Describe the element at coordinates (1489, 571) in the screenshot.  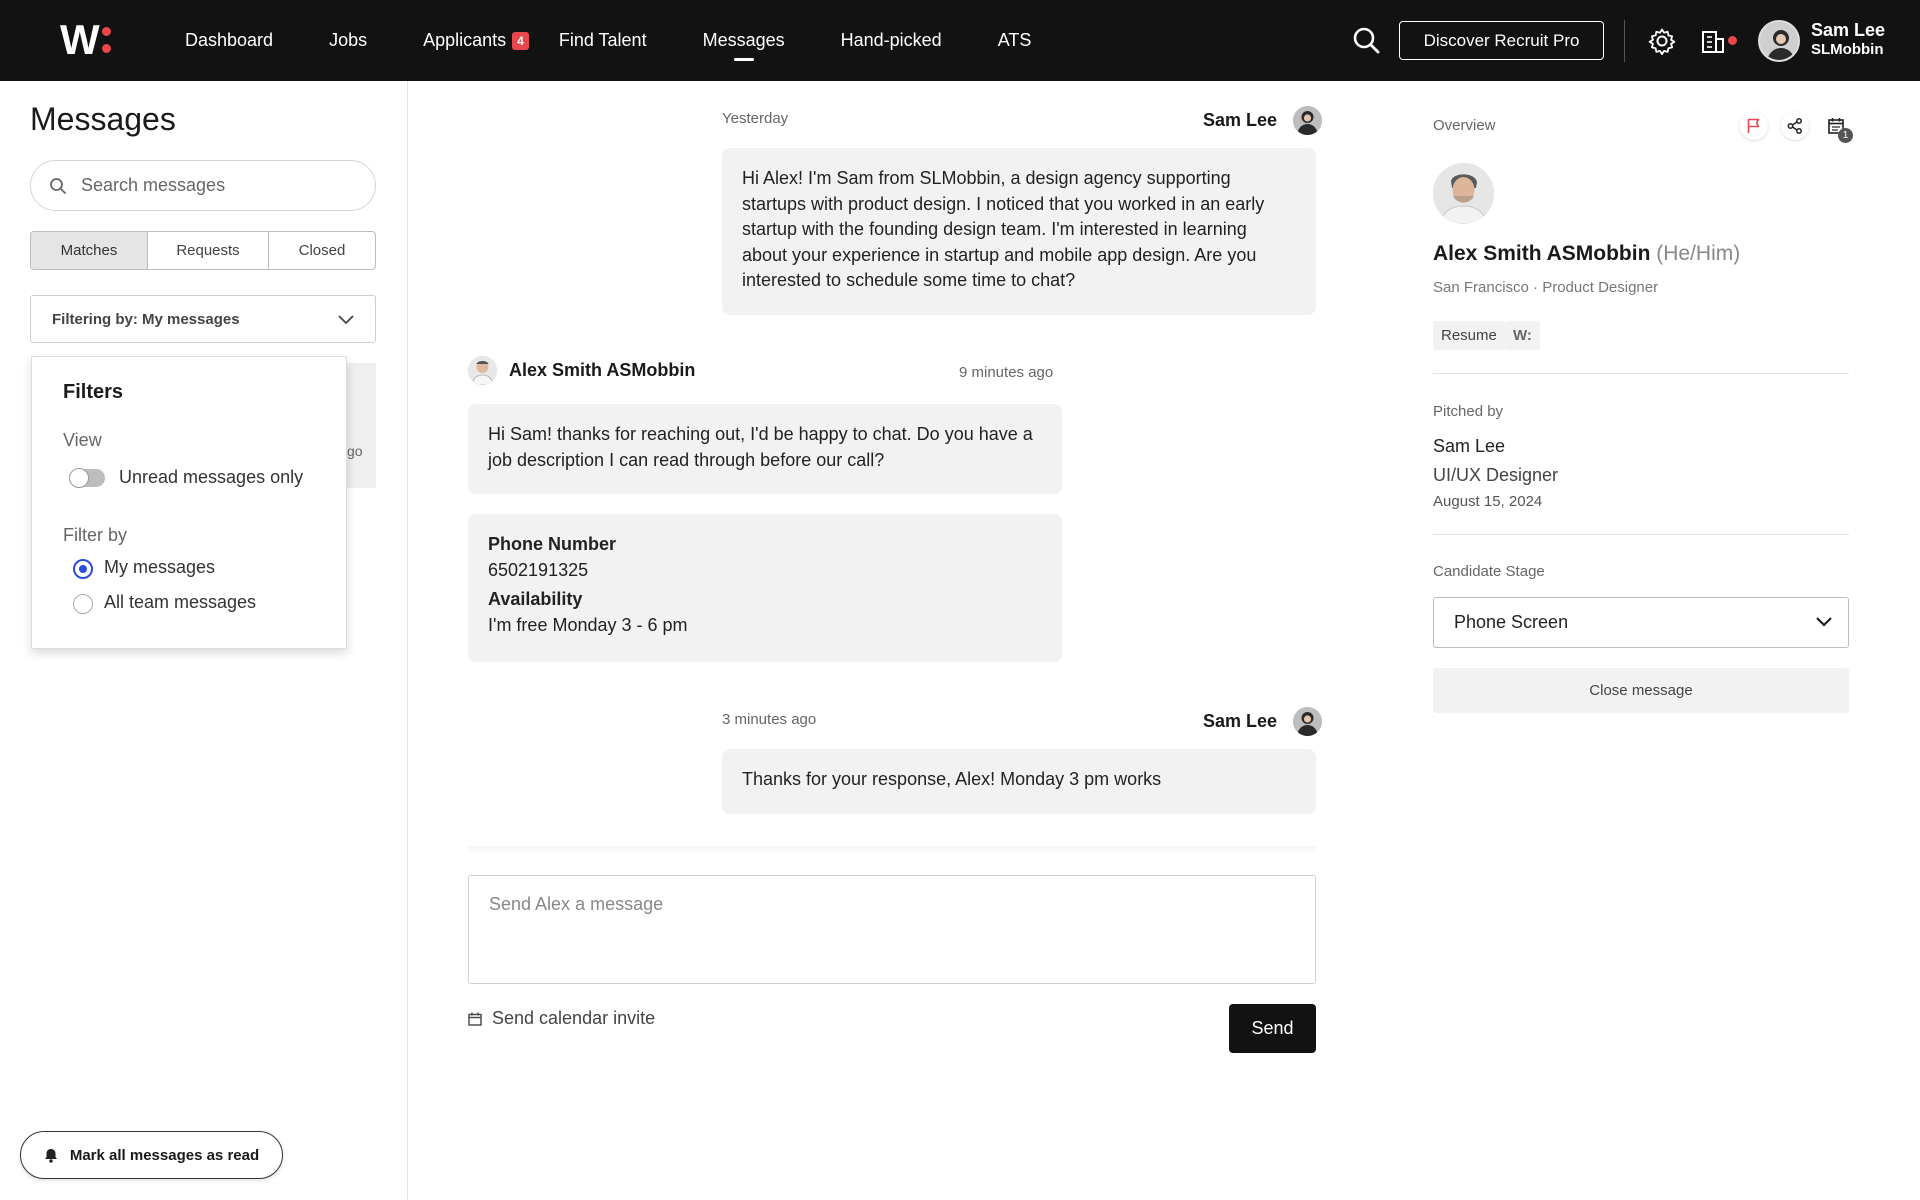
I see `candidate-stage-label: Candidate Stage` at that location.